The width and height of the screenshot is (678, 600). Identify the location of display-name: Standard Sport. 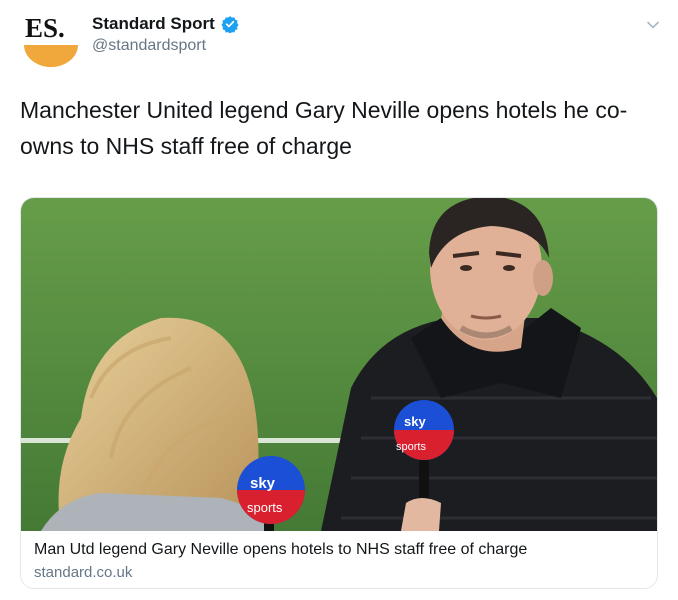
(153, 24).